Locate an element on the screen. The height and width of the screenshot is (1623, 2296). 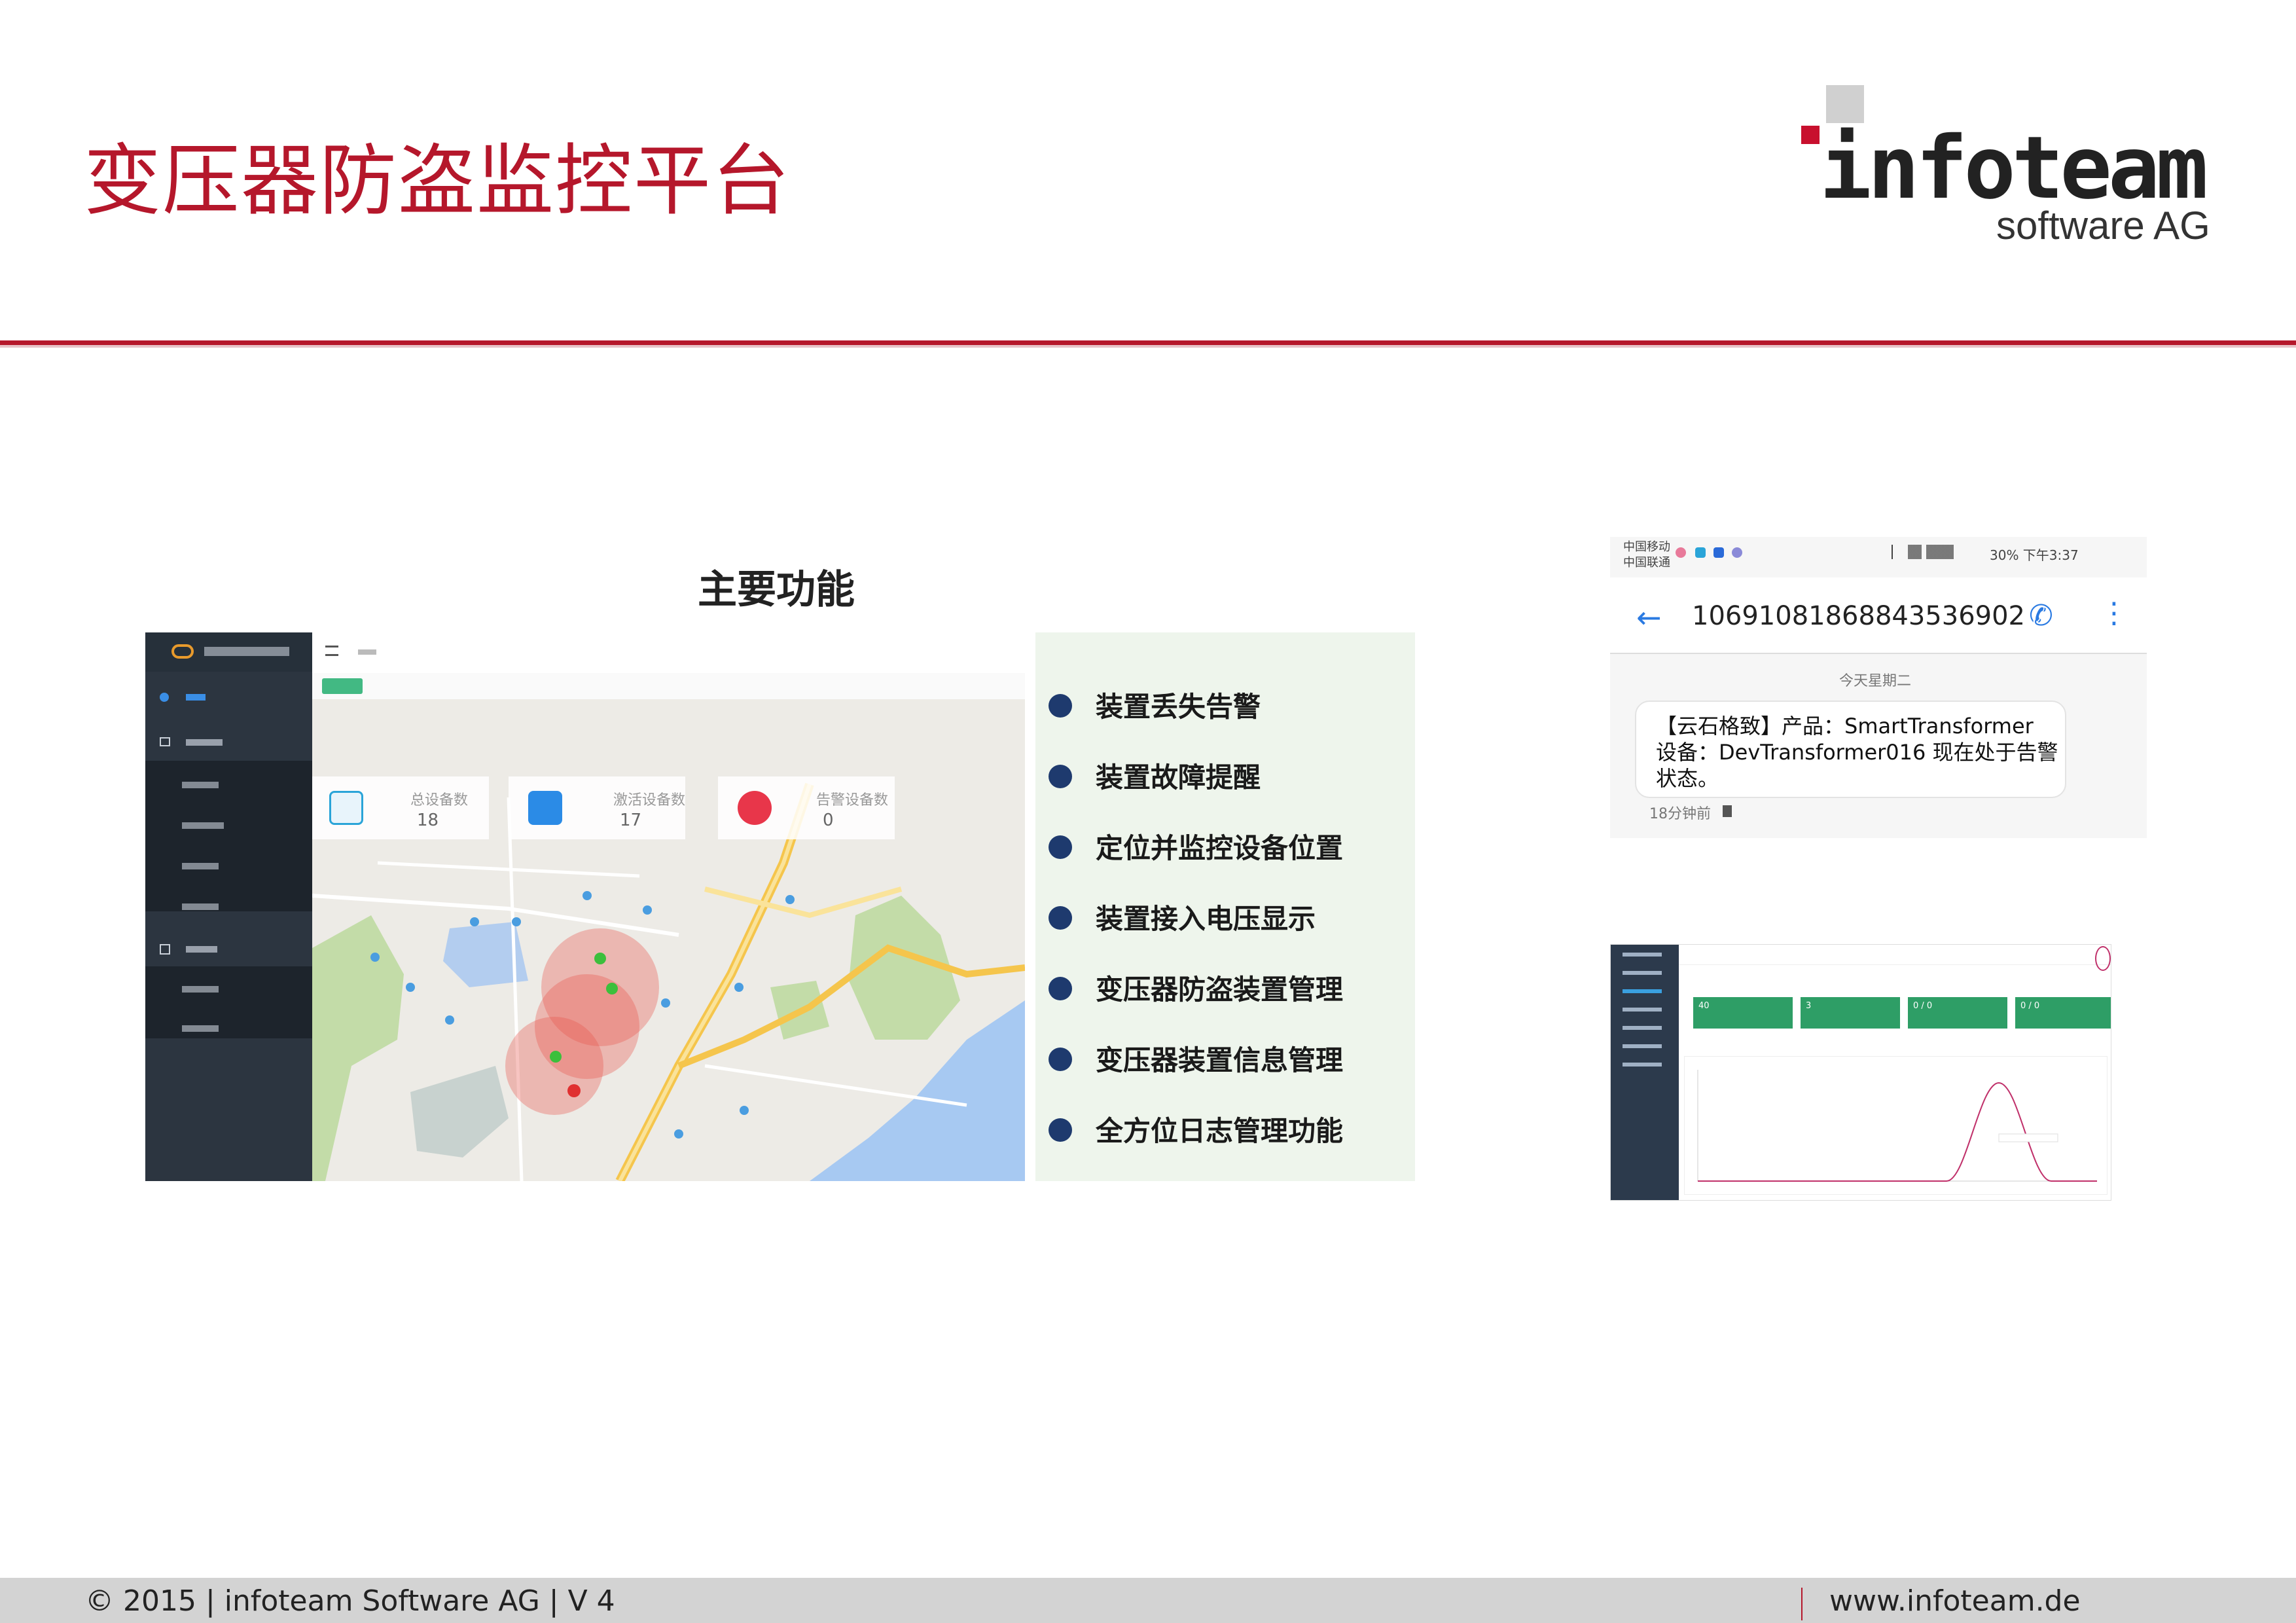
features-title: 主要功能 is located at coordinates (776, 590).